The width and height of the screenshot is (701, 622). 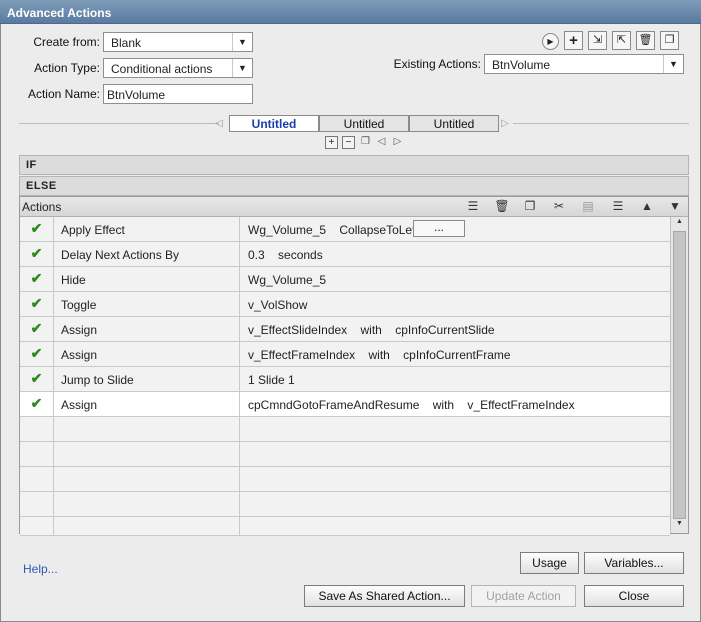 What do you see at coordinates (550, 41) in the screenshot?
I see `play-icon: ▶` at bounding box center [550, 41].